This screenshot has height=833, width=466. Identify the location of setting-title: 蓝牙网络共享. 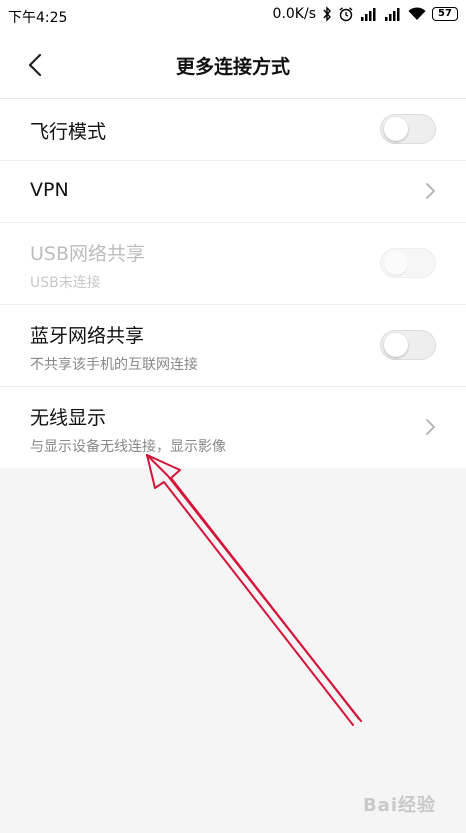
(87, 336).